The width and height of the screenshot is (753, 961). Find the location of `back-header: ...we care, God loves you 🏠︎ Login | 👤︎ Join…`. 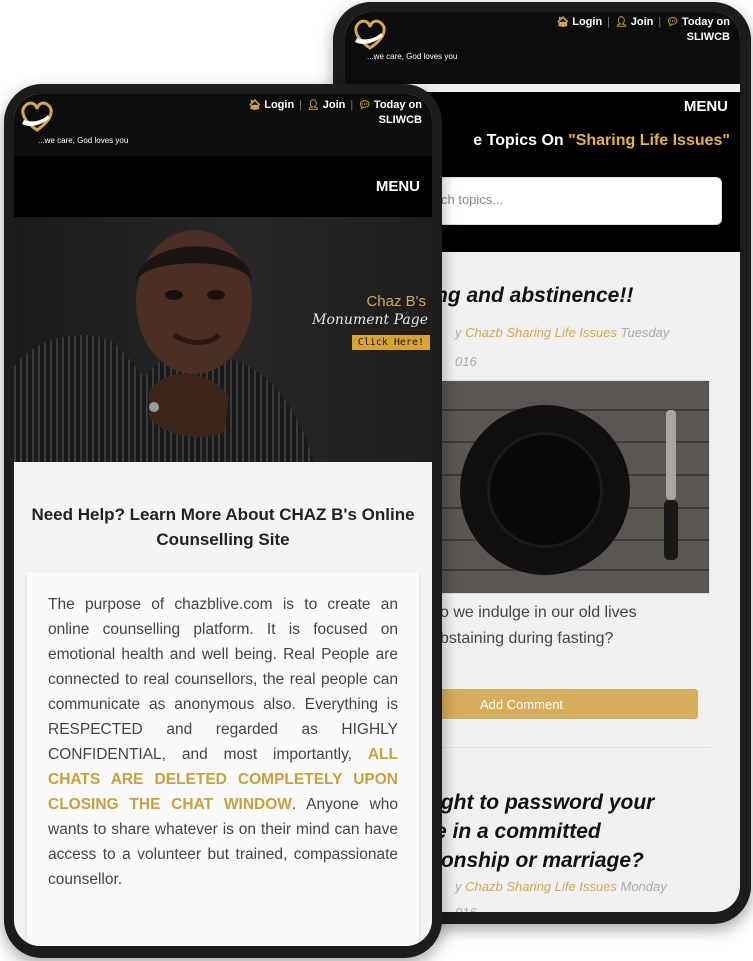

back-header: ...we care, God loves you 🏠︎ Login | 👤︎ Join… is located at coordinates (542, 48).